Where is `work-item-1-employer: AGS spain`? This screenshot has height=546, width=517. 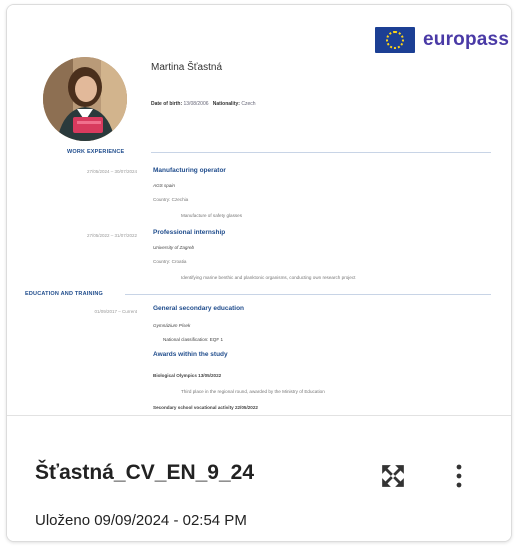
work-item-1-employer: AGS spain is located at coordinates (164, 185).